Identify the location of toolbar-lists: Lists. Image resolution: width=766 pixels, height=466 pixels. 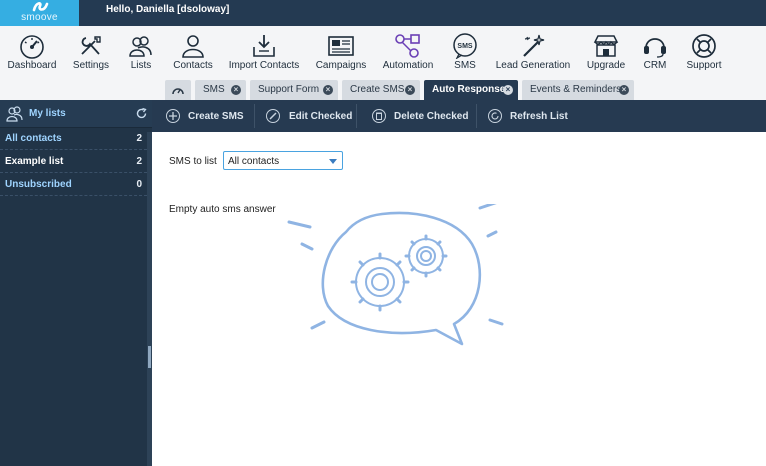
(141, 53).